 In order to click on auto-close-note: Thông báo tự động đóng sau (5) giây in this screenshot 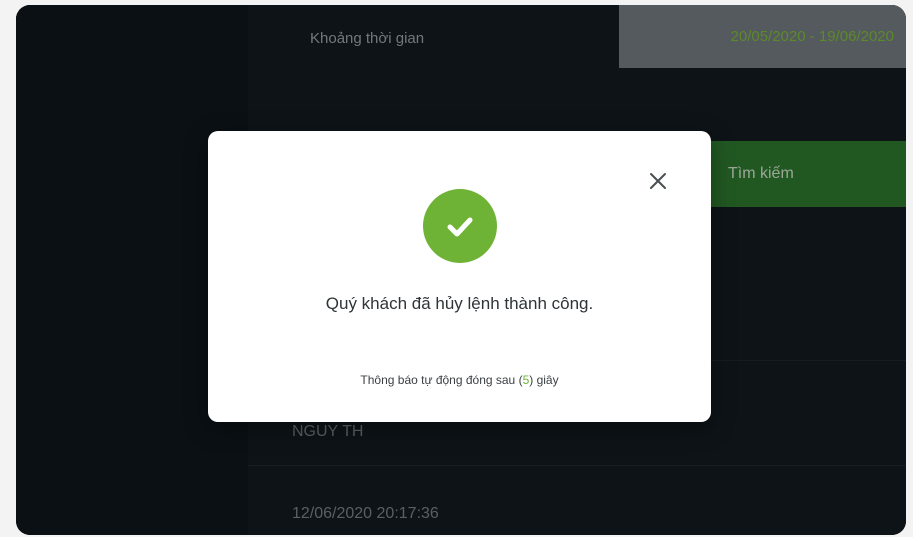, I will do `click(459, 380)`.